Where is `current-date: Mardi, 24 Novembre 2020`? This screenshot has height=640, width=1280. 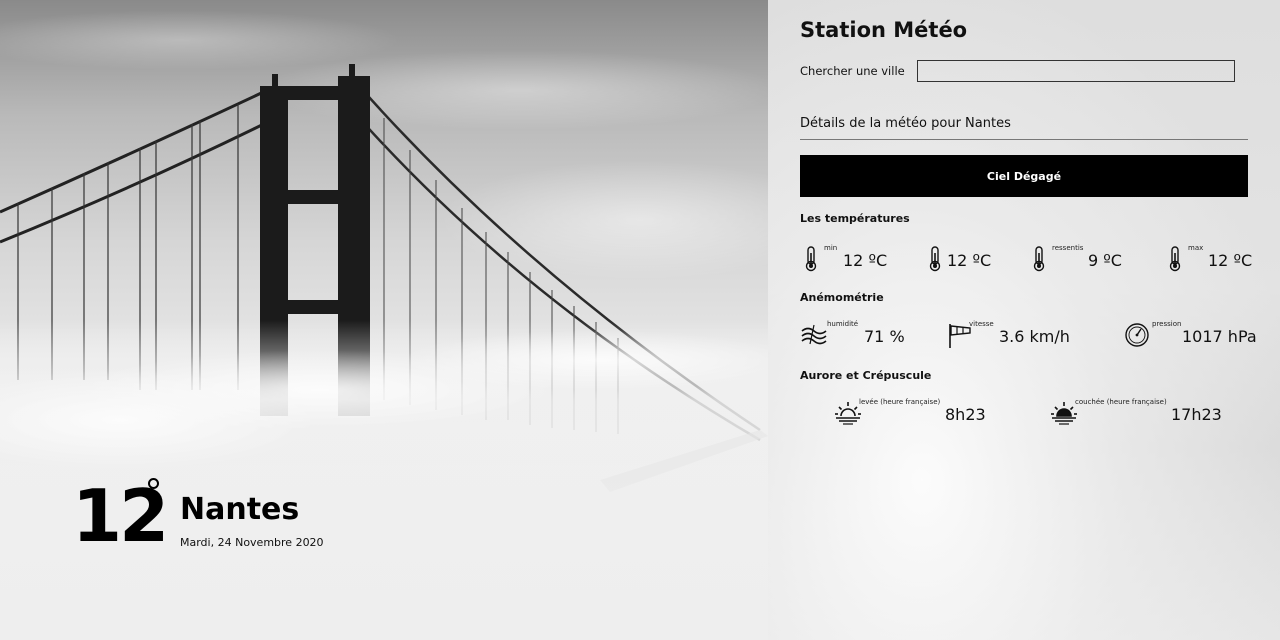
current-date: Mardi, 24 Novembre 2020 is located at coordinates (252, 542).